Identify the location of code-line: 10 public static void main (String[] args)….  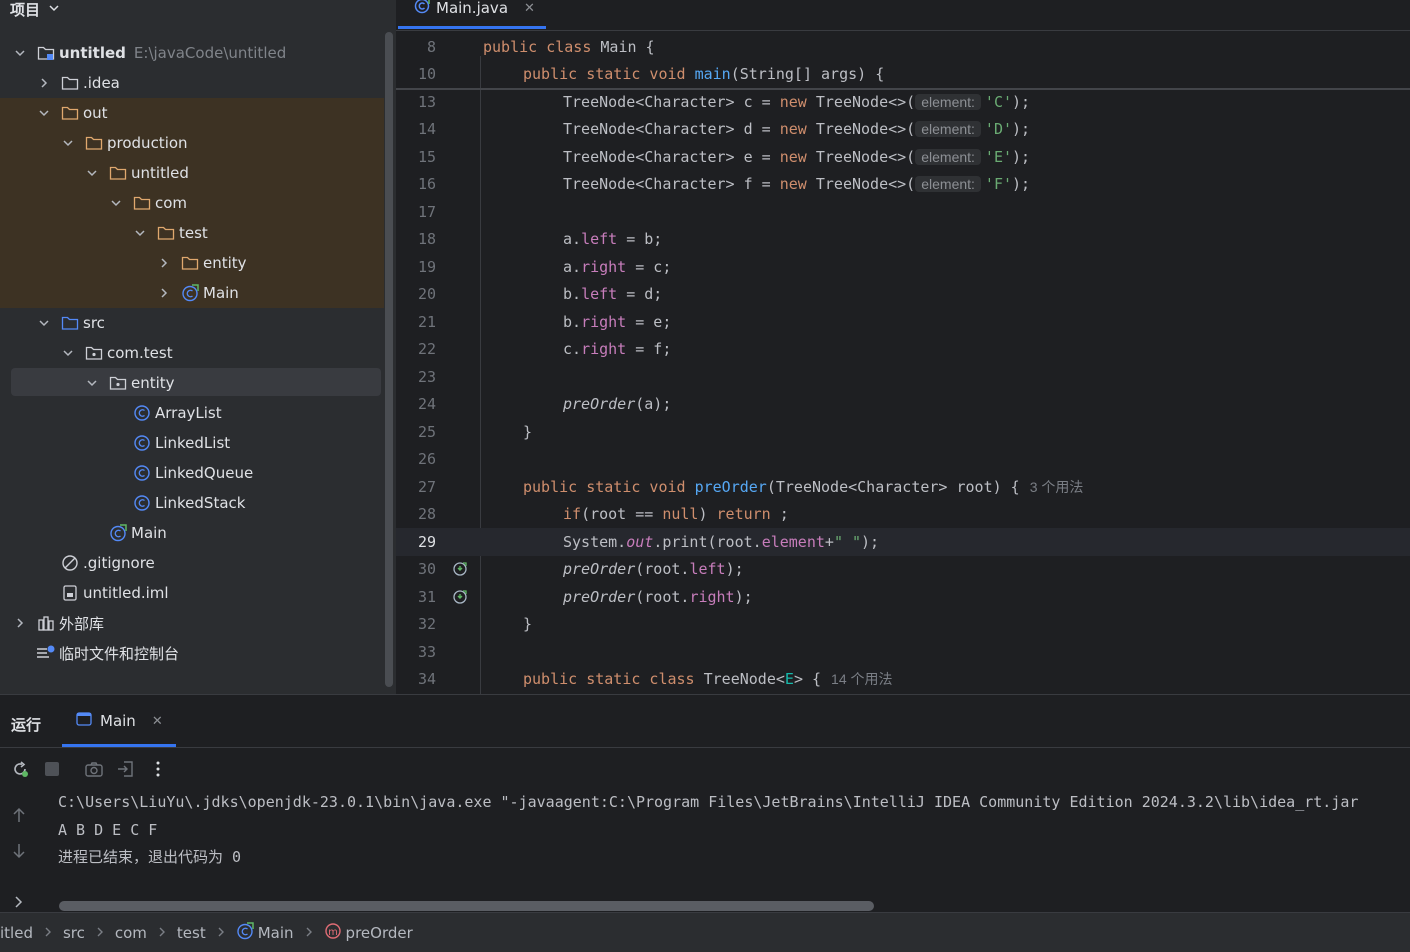
(903, 75).